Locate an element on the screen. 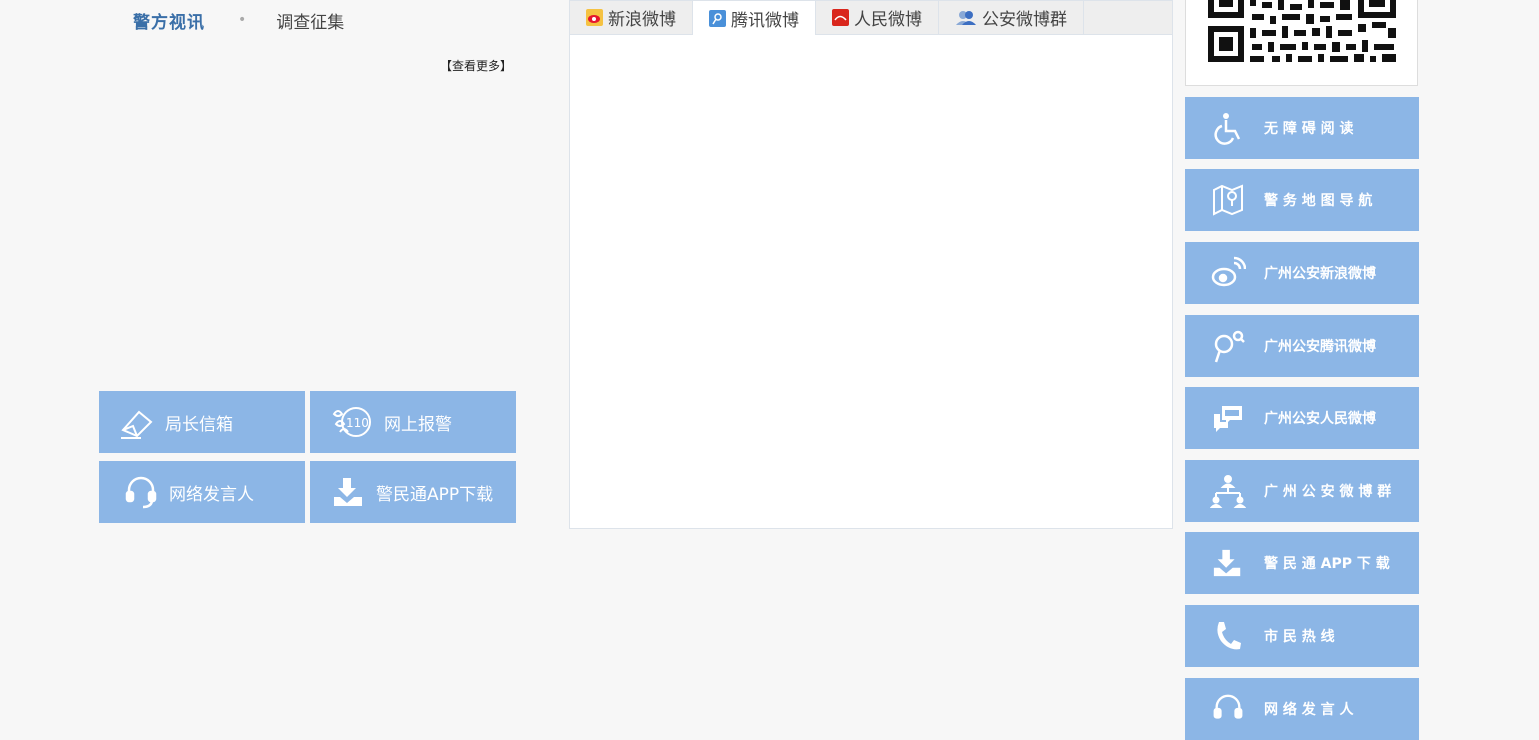 Image resolution: width=1539 pixels, height=740 pixels. right-network-spokesman-label: 网 络 发 言 人 is located at coordinates (1309, 710).